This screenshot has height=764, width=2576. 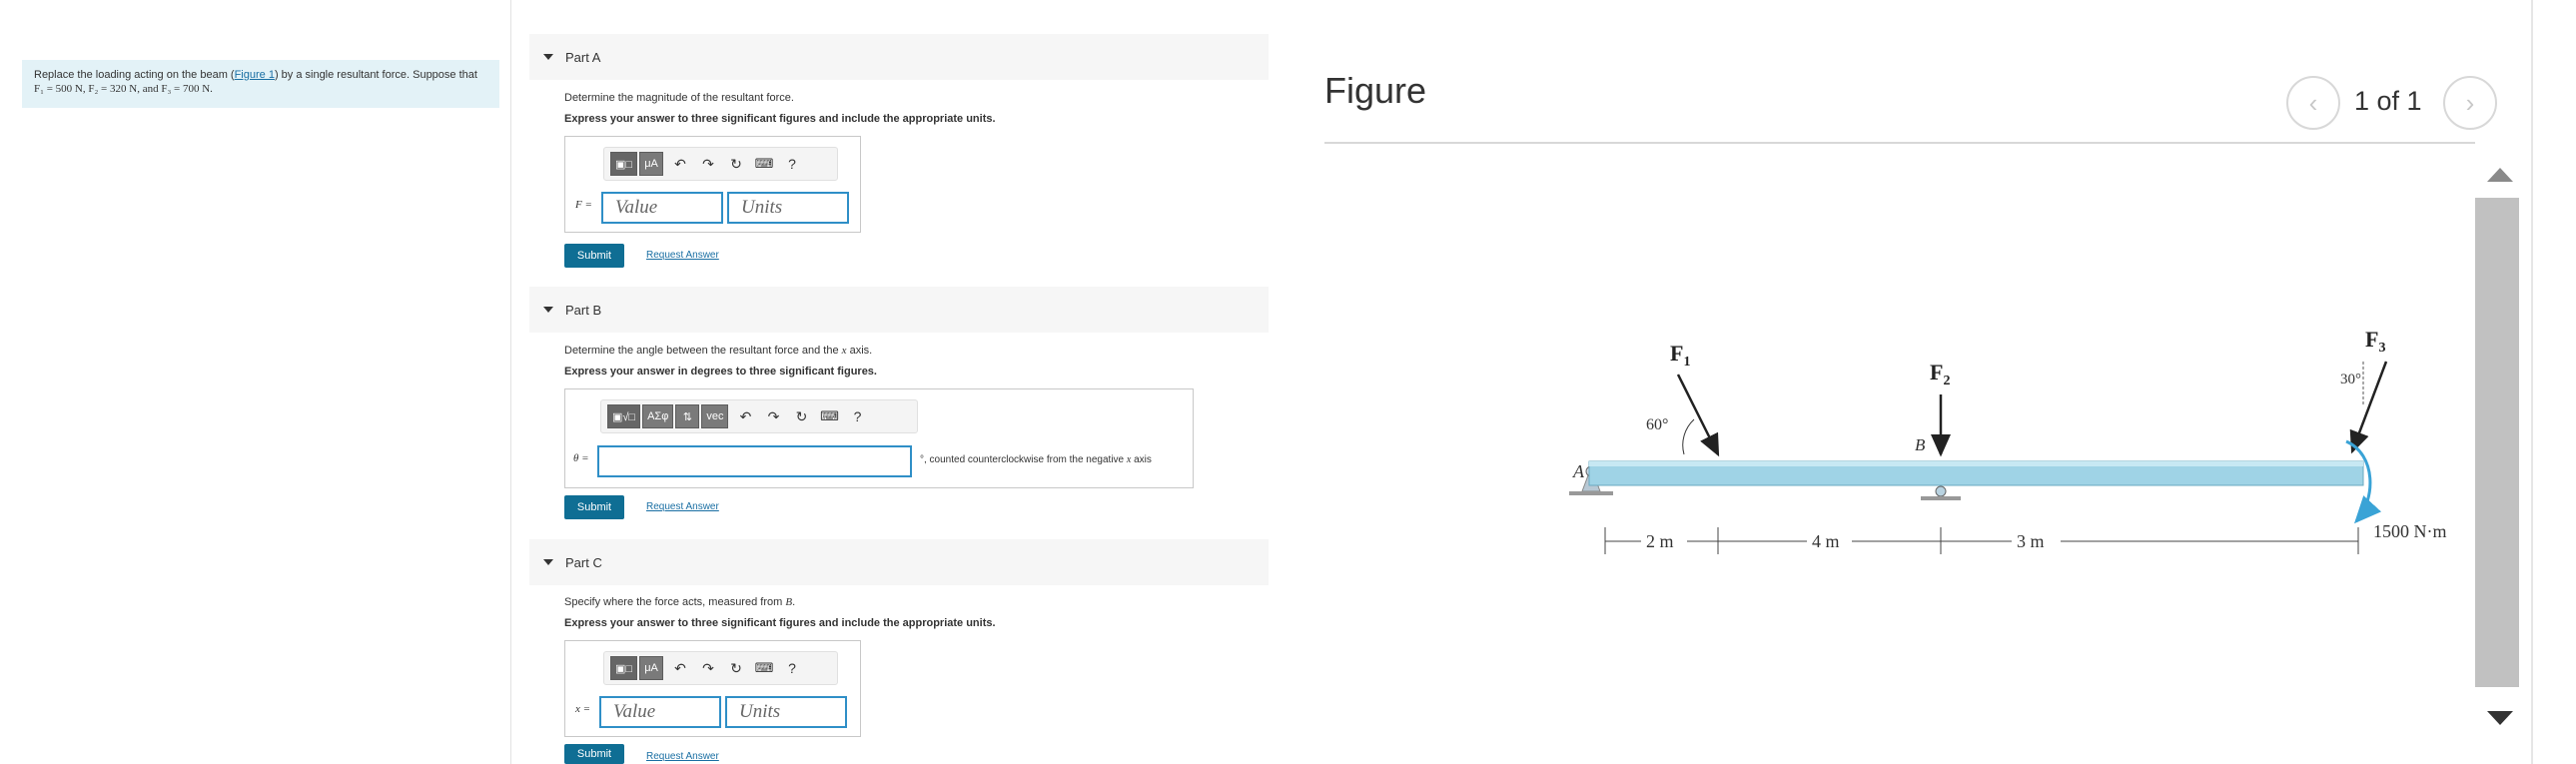 I want to click on part-a-toolbar: ▣□ μA ↶ ↷ ↻ ⌨ ?, so click(x=721, y=164).